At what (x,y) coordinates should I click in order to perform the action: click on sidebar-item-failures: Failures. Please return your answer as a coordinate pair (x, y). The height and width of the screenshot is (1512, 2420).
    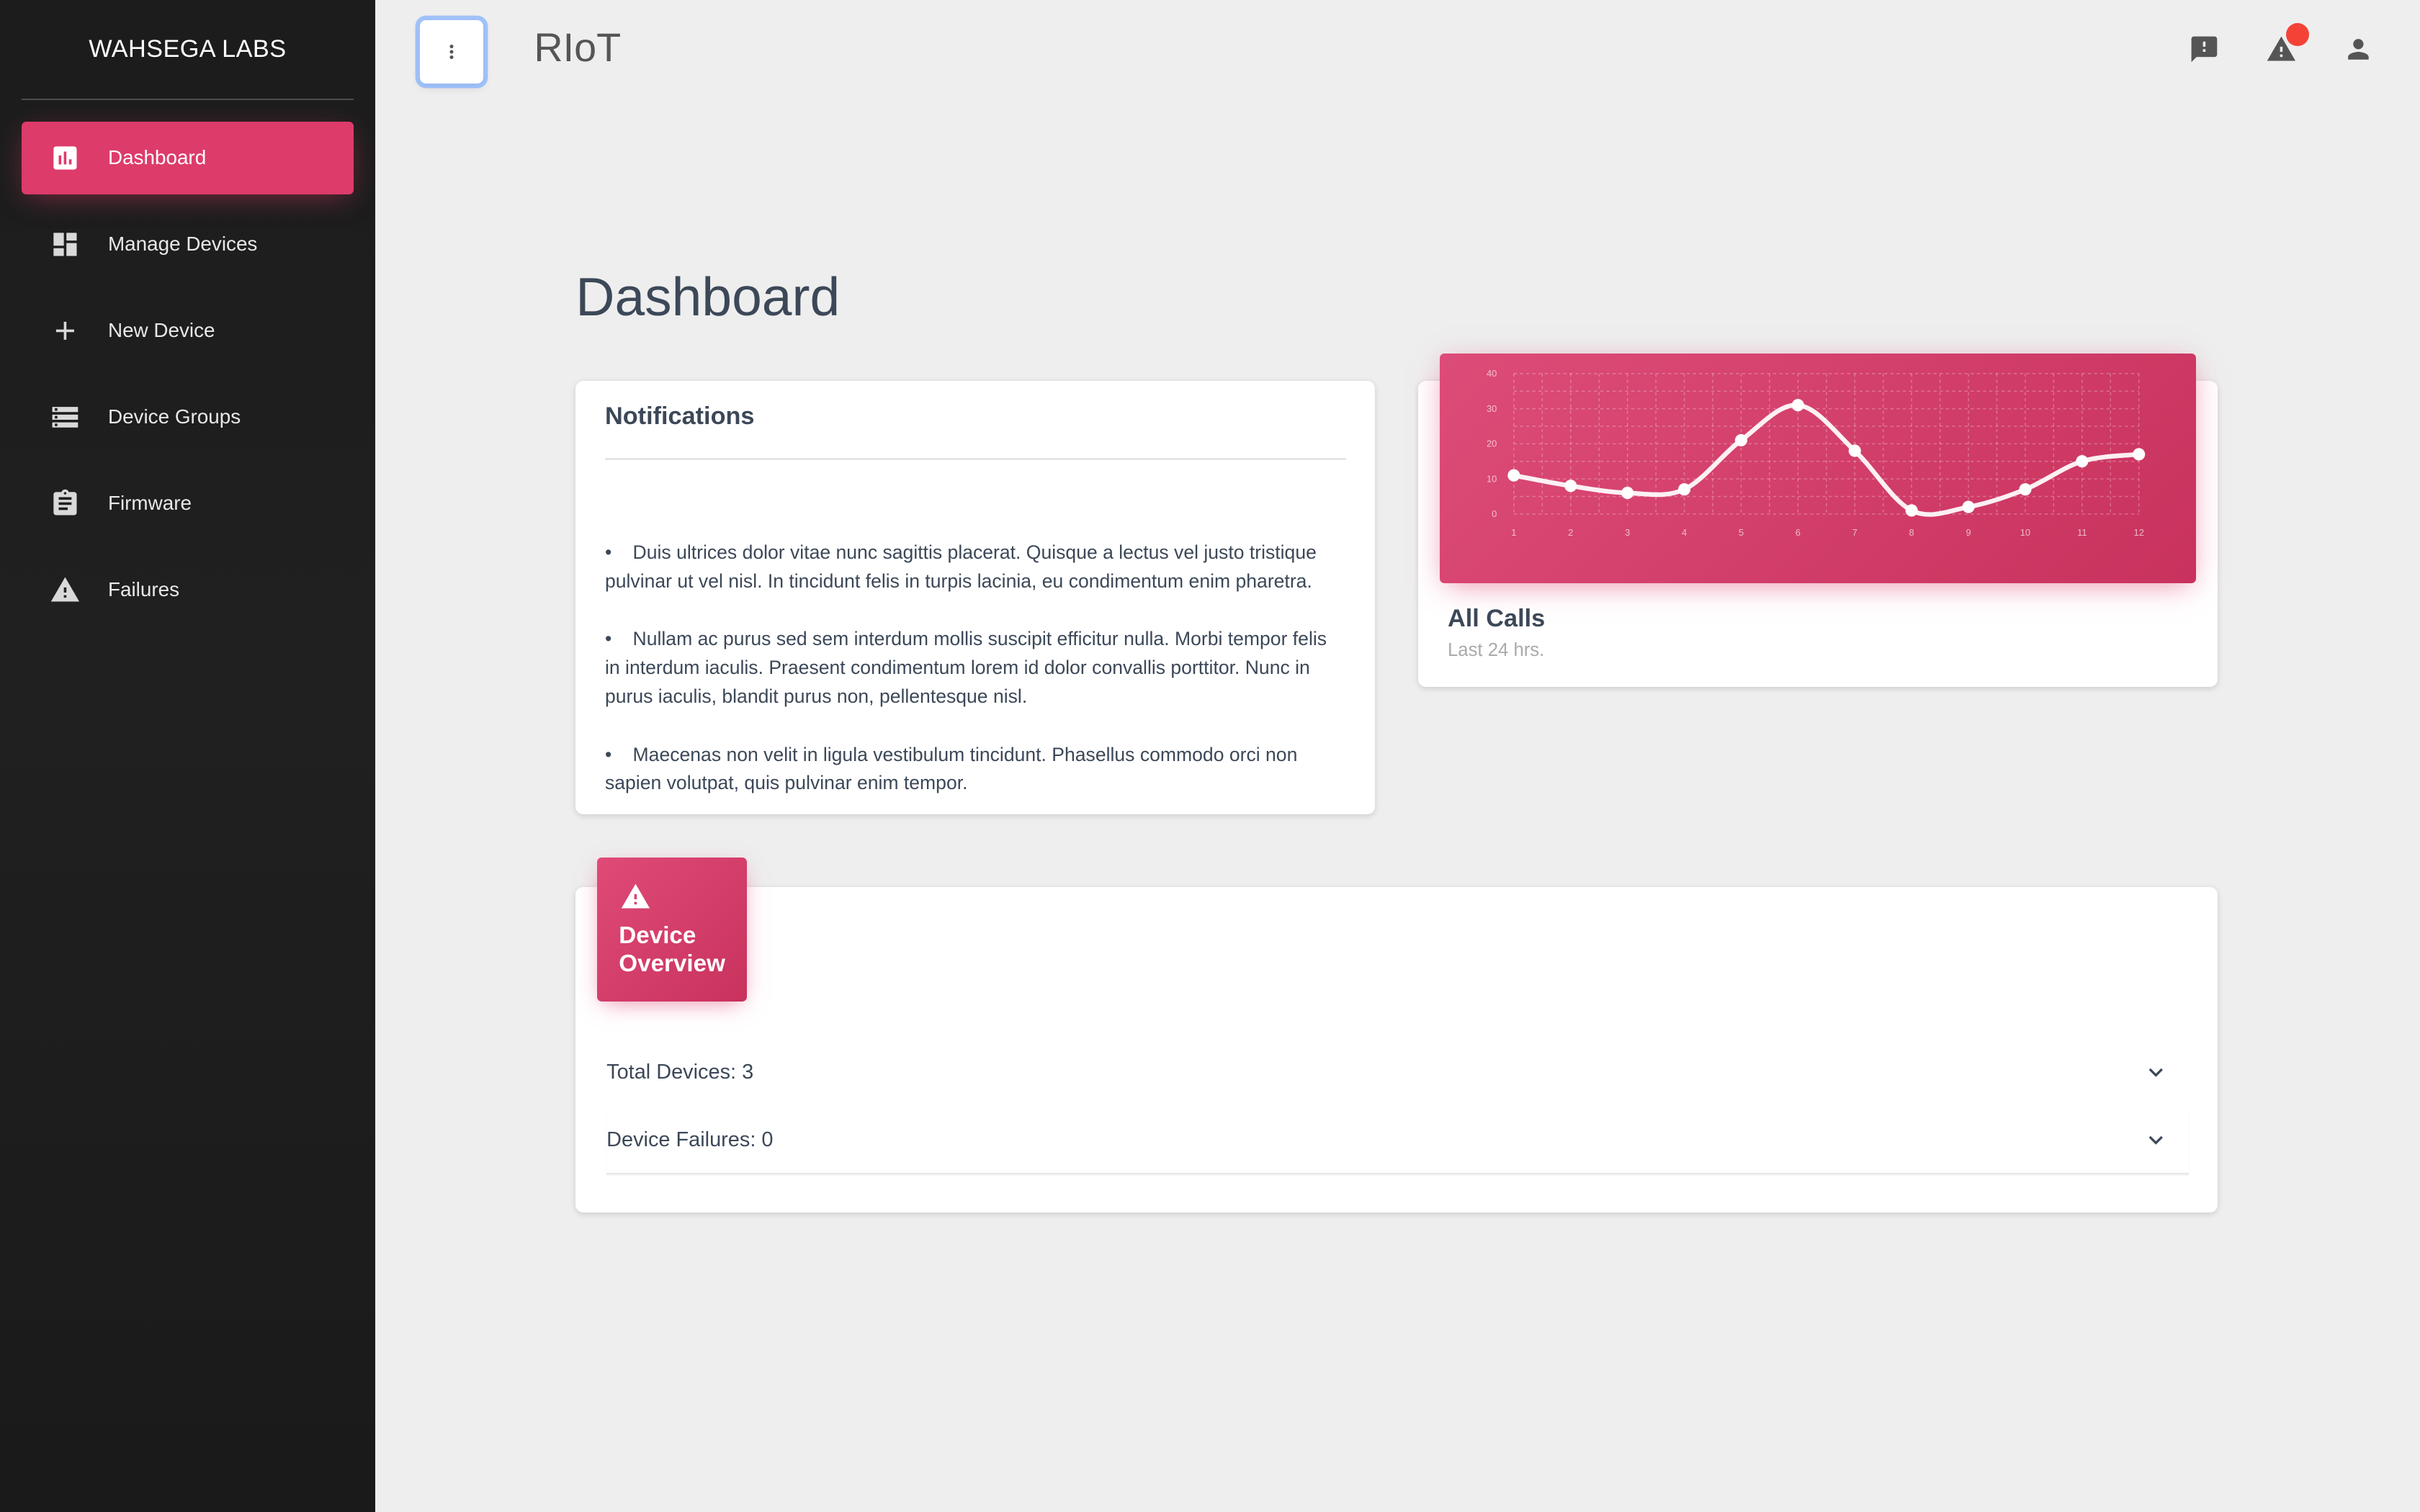
    Looking at the image, I should click on (188, 590).